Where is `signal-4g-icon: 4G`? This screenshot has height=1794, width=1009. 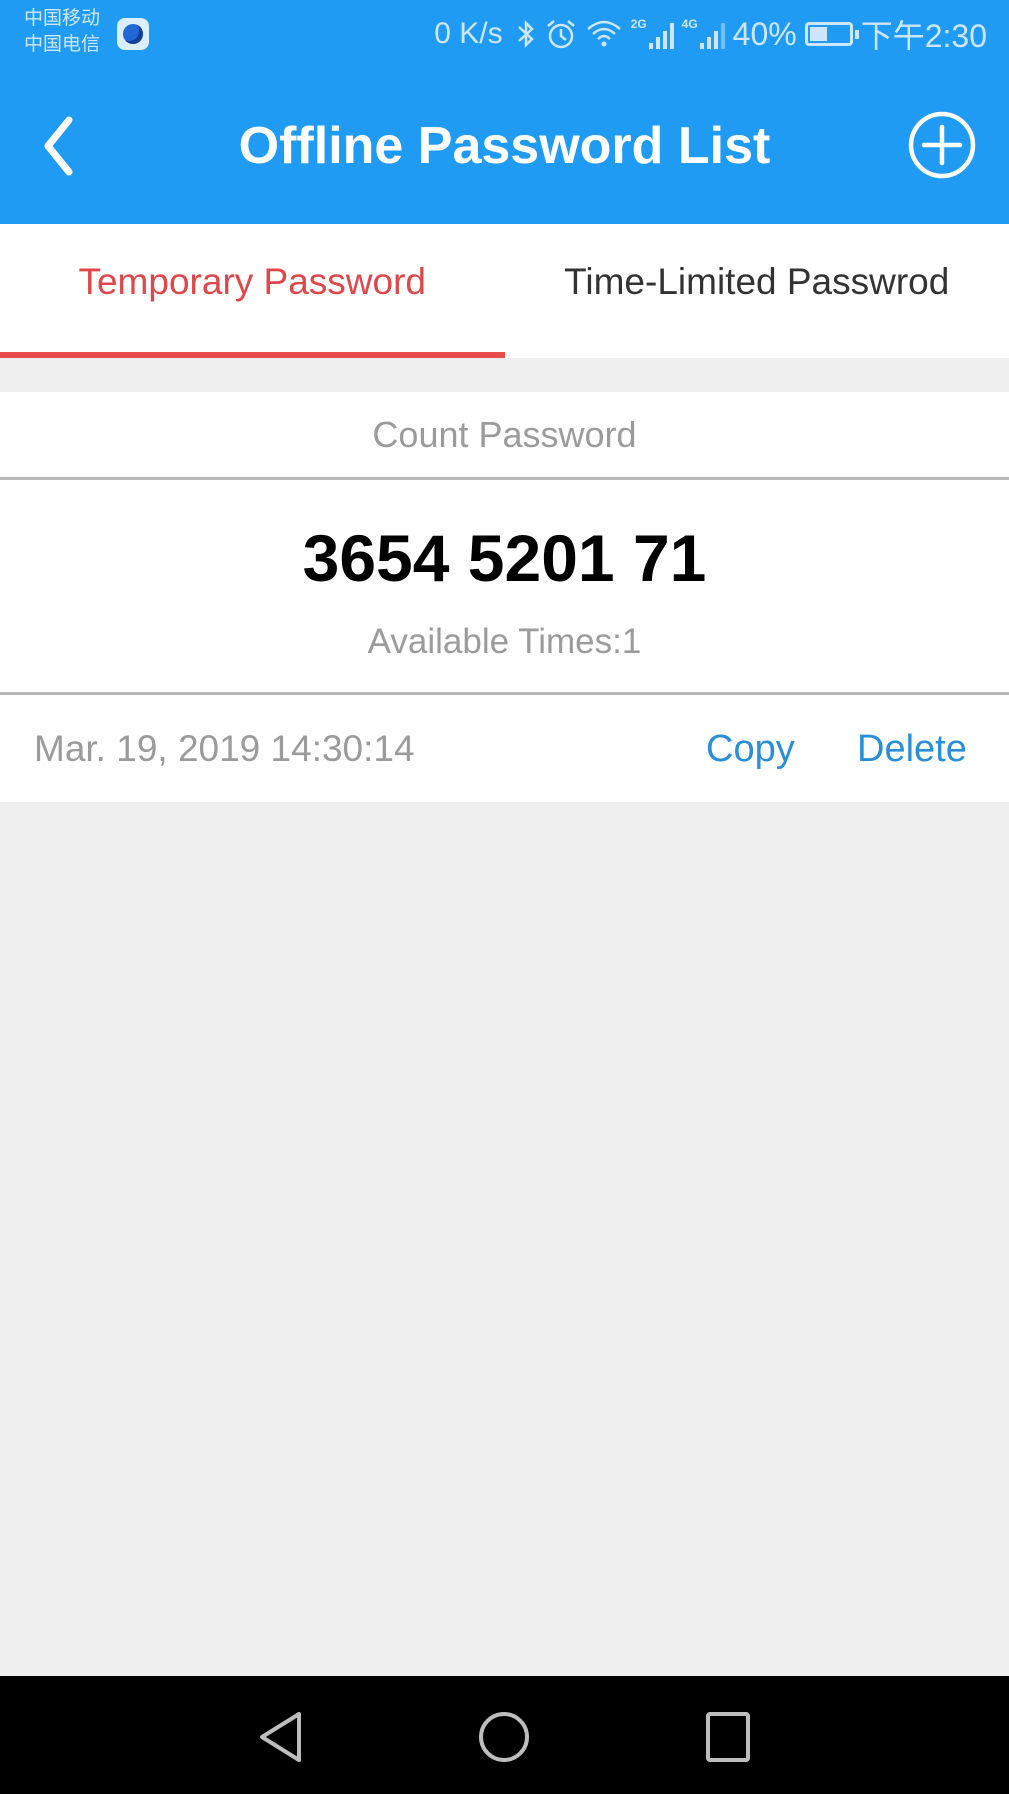 signal-4g-icon: 4G is located at coordinates (703, 33).